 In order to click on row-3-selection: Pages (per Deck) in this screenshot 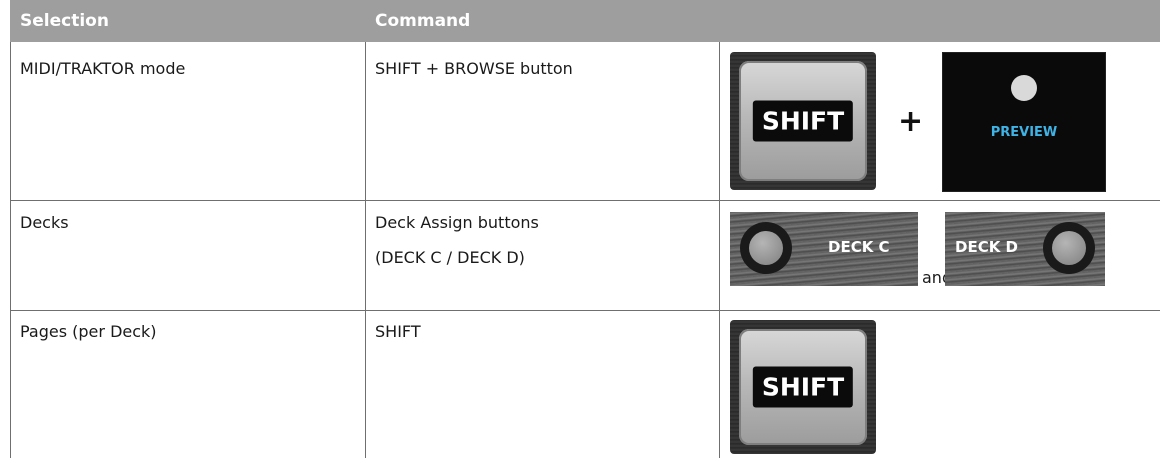, I will do `click(88, 331)`.